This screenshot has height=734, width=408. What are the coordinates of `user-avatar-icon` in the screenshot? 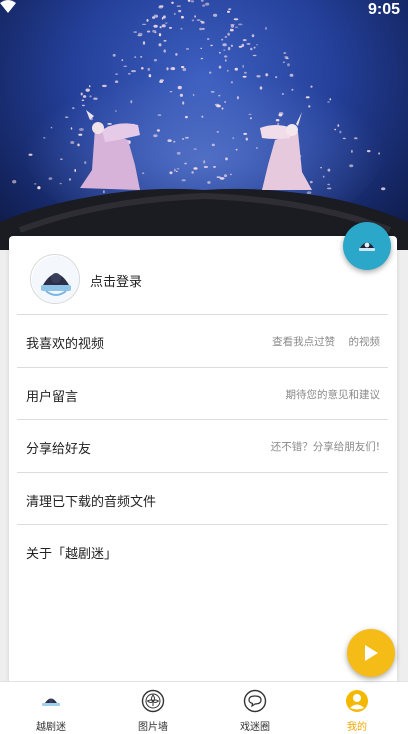 It's located at (357, 701).